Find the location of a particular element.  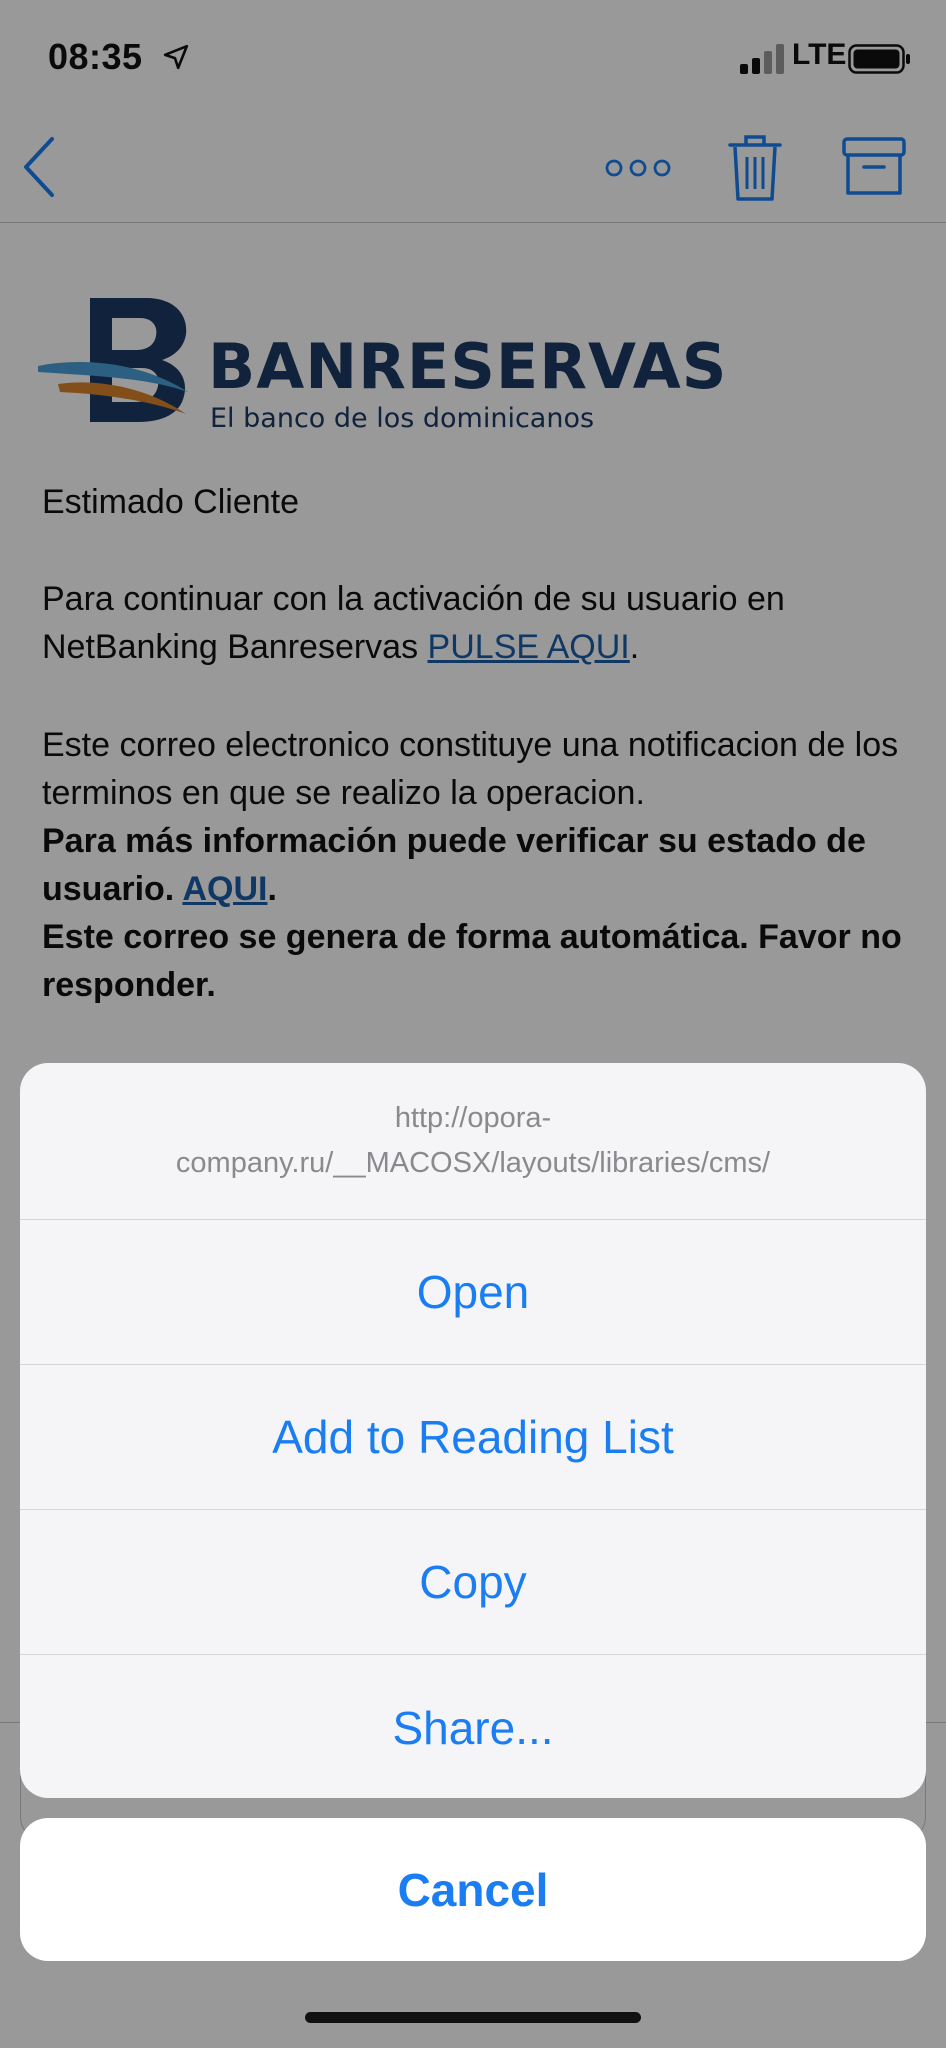

open-button: Open is located at coordinates (473, 1292).